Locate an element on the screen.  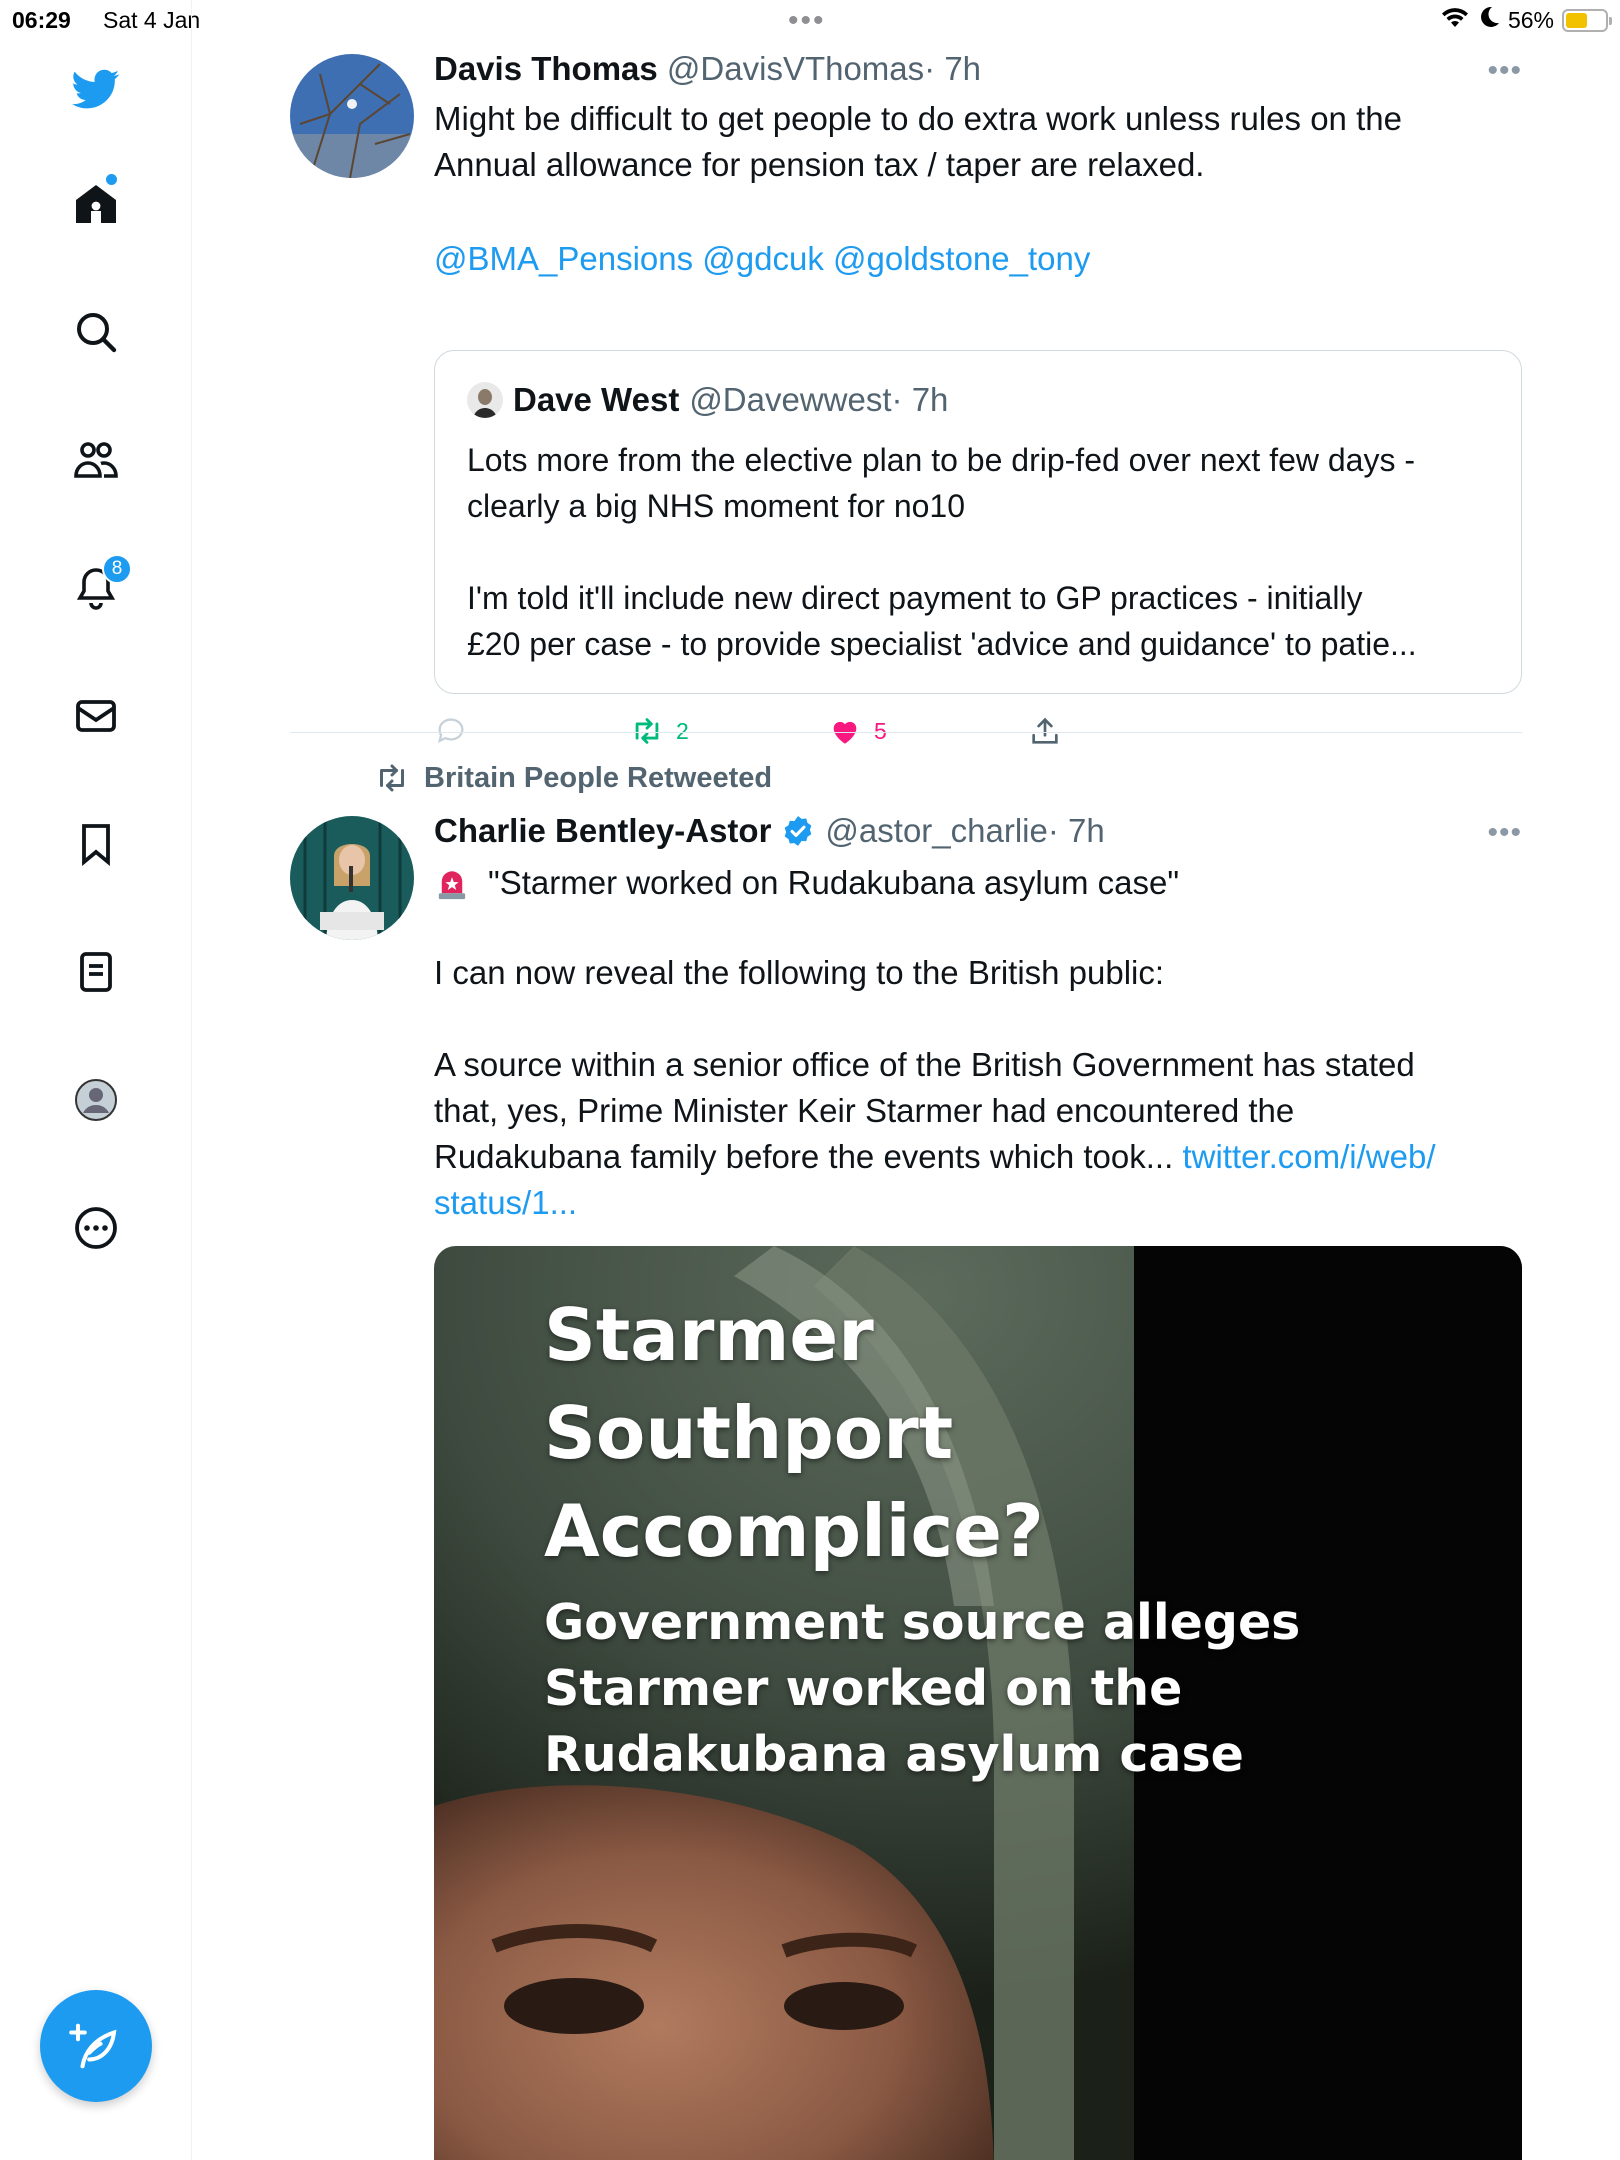
retweeted-by-label: Britain People Retweeted is located at coordinates (598, 777).